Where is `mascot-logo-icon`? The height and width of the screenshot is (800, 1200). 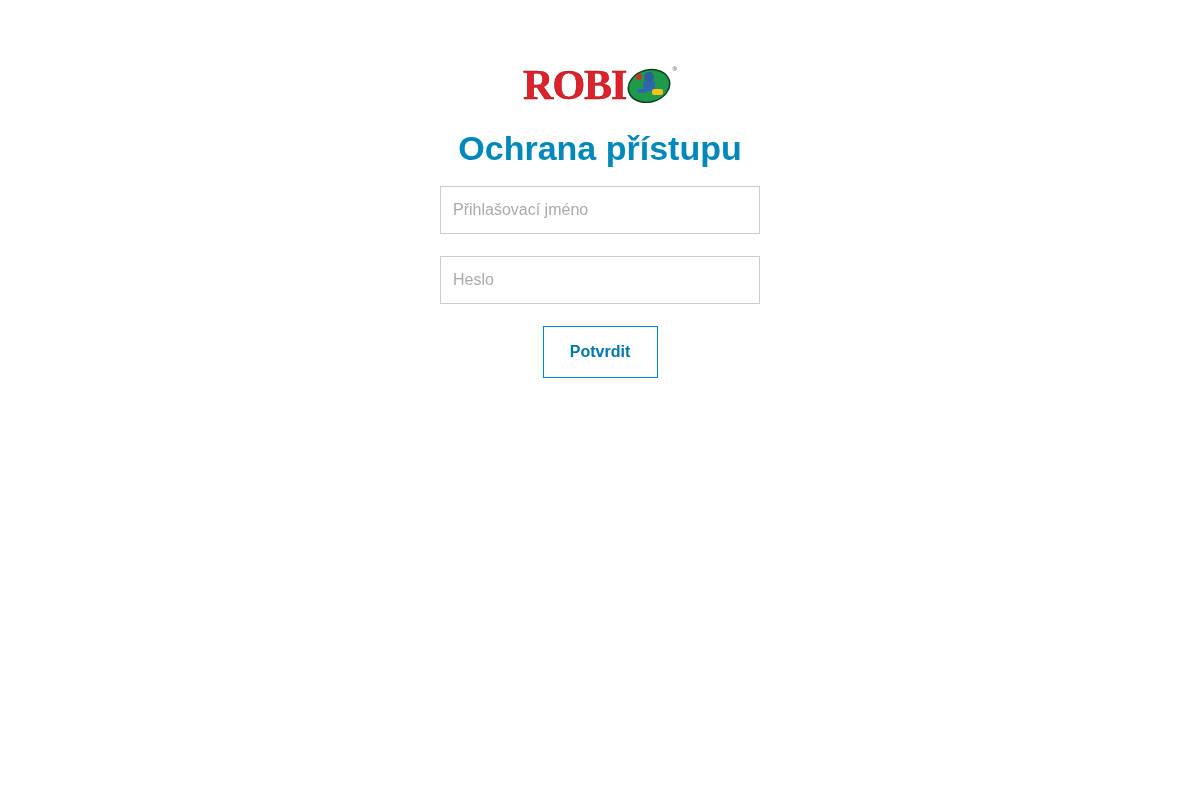
mascot-logo-icon is located at coordinates (649, 85).